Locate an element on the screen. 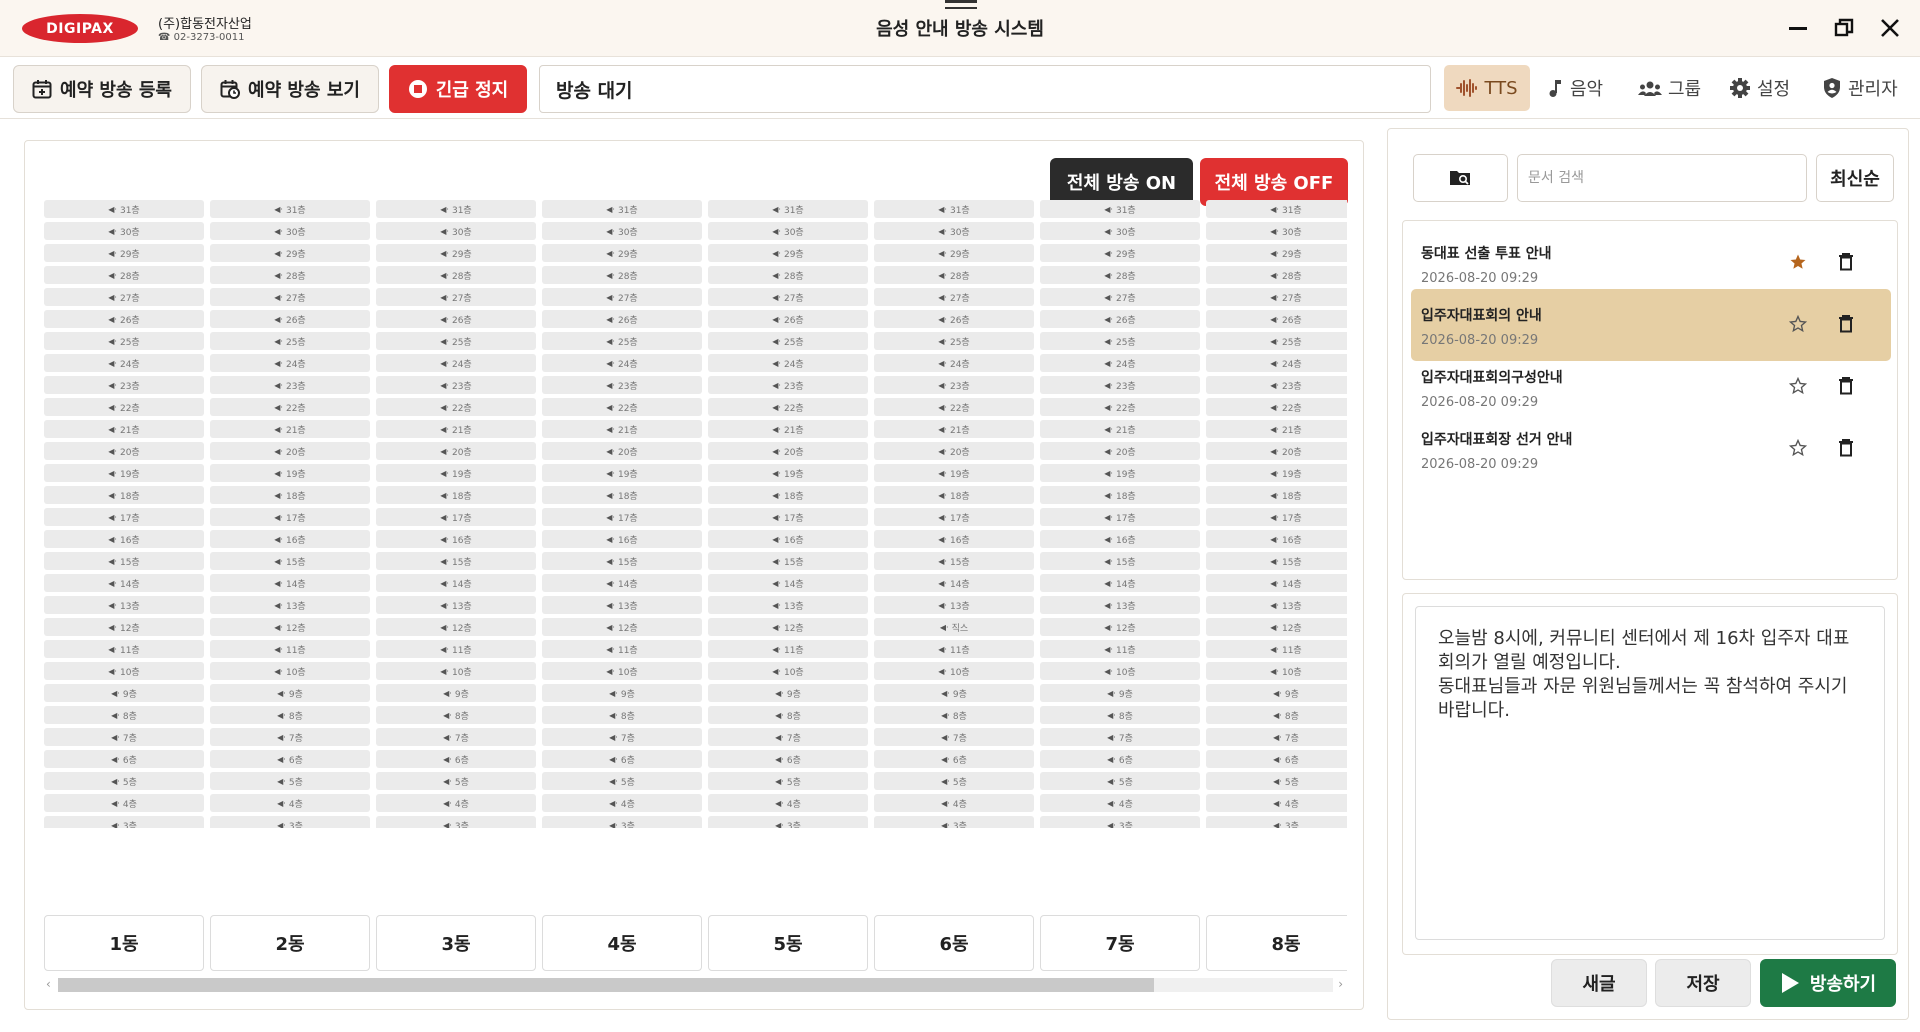 Image resolution: width=1920 pixels, height=1032 pixels. building-button: 7동 is located at coordinates (1120, 943).